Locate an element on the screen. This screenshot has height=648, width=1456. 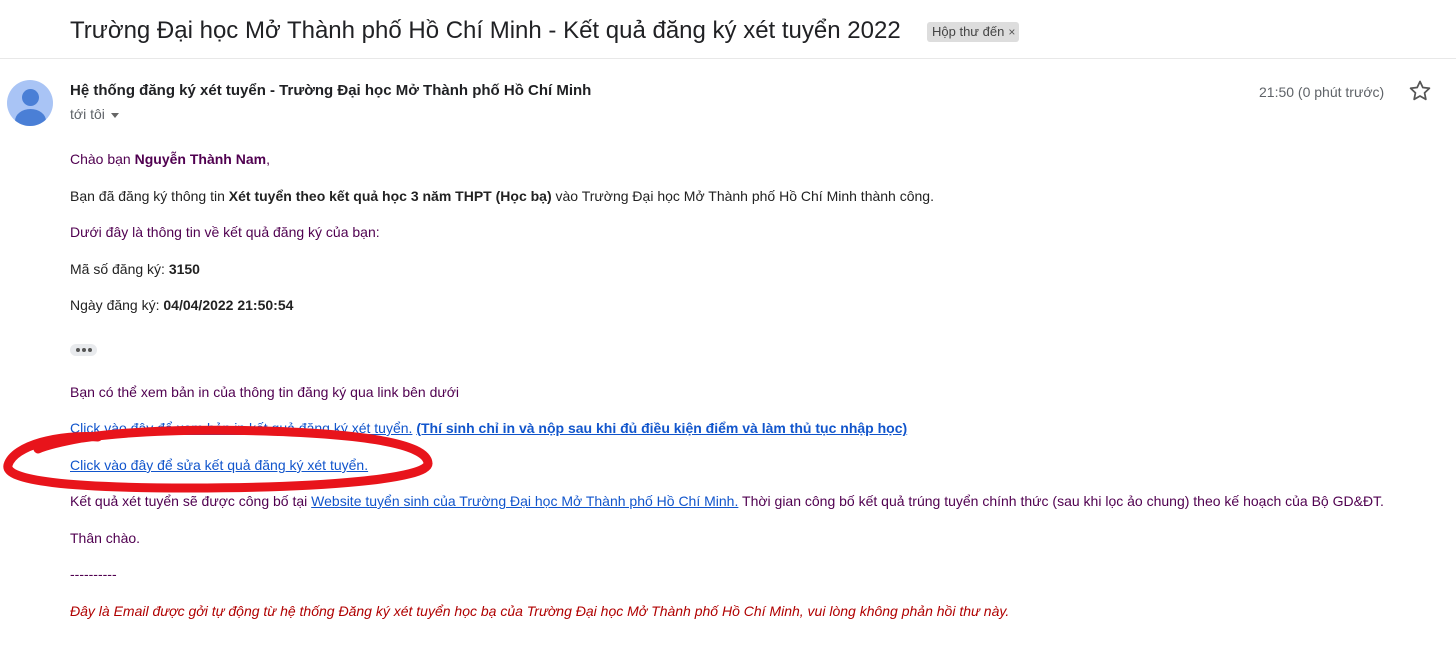
greeting-suffix: , is located at coordinates (268, 159).